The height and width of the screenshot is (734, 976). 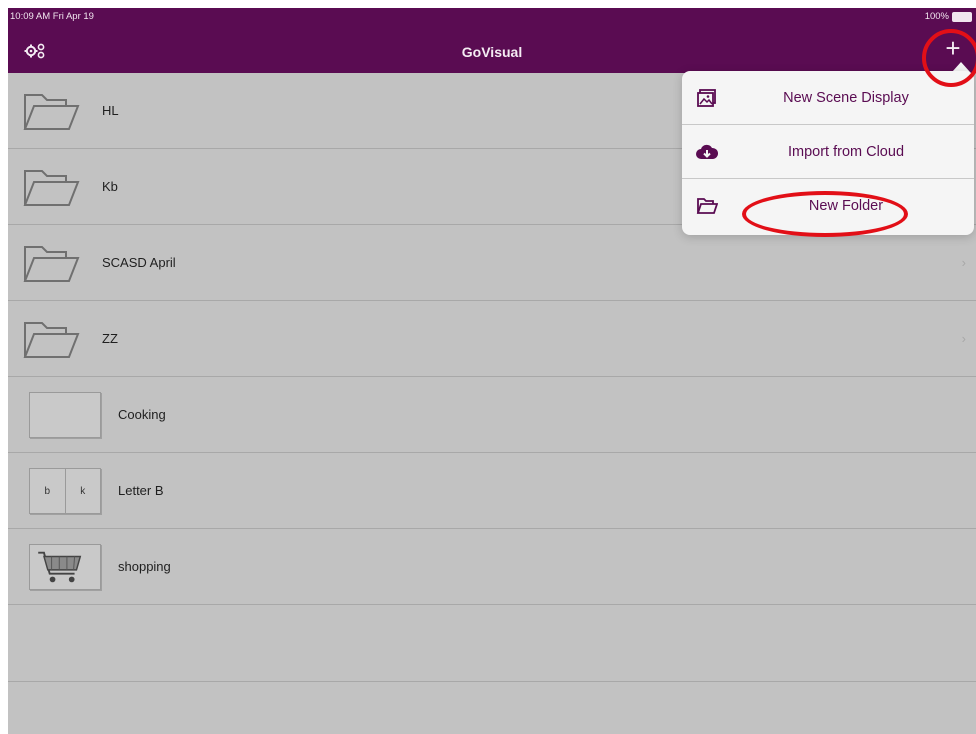 What do you see at coordinates (492, 52) in the screenshot?
I see `page-title: GoVisual` at bounding box center [492, 52].